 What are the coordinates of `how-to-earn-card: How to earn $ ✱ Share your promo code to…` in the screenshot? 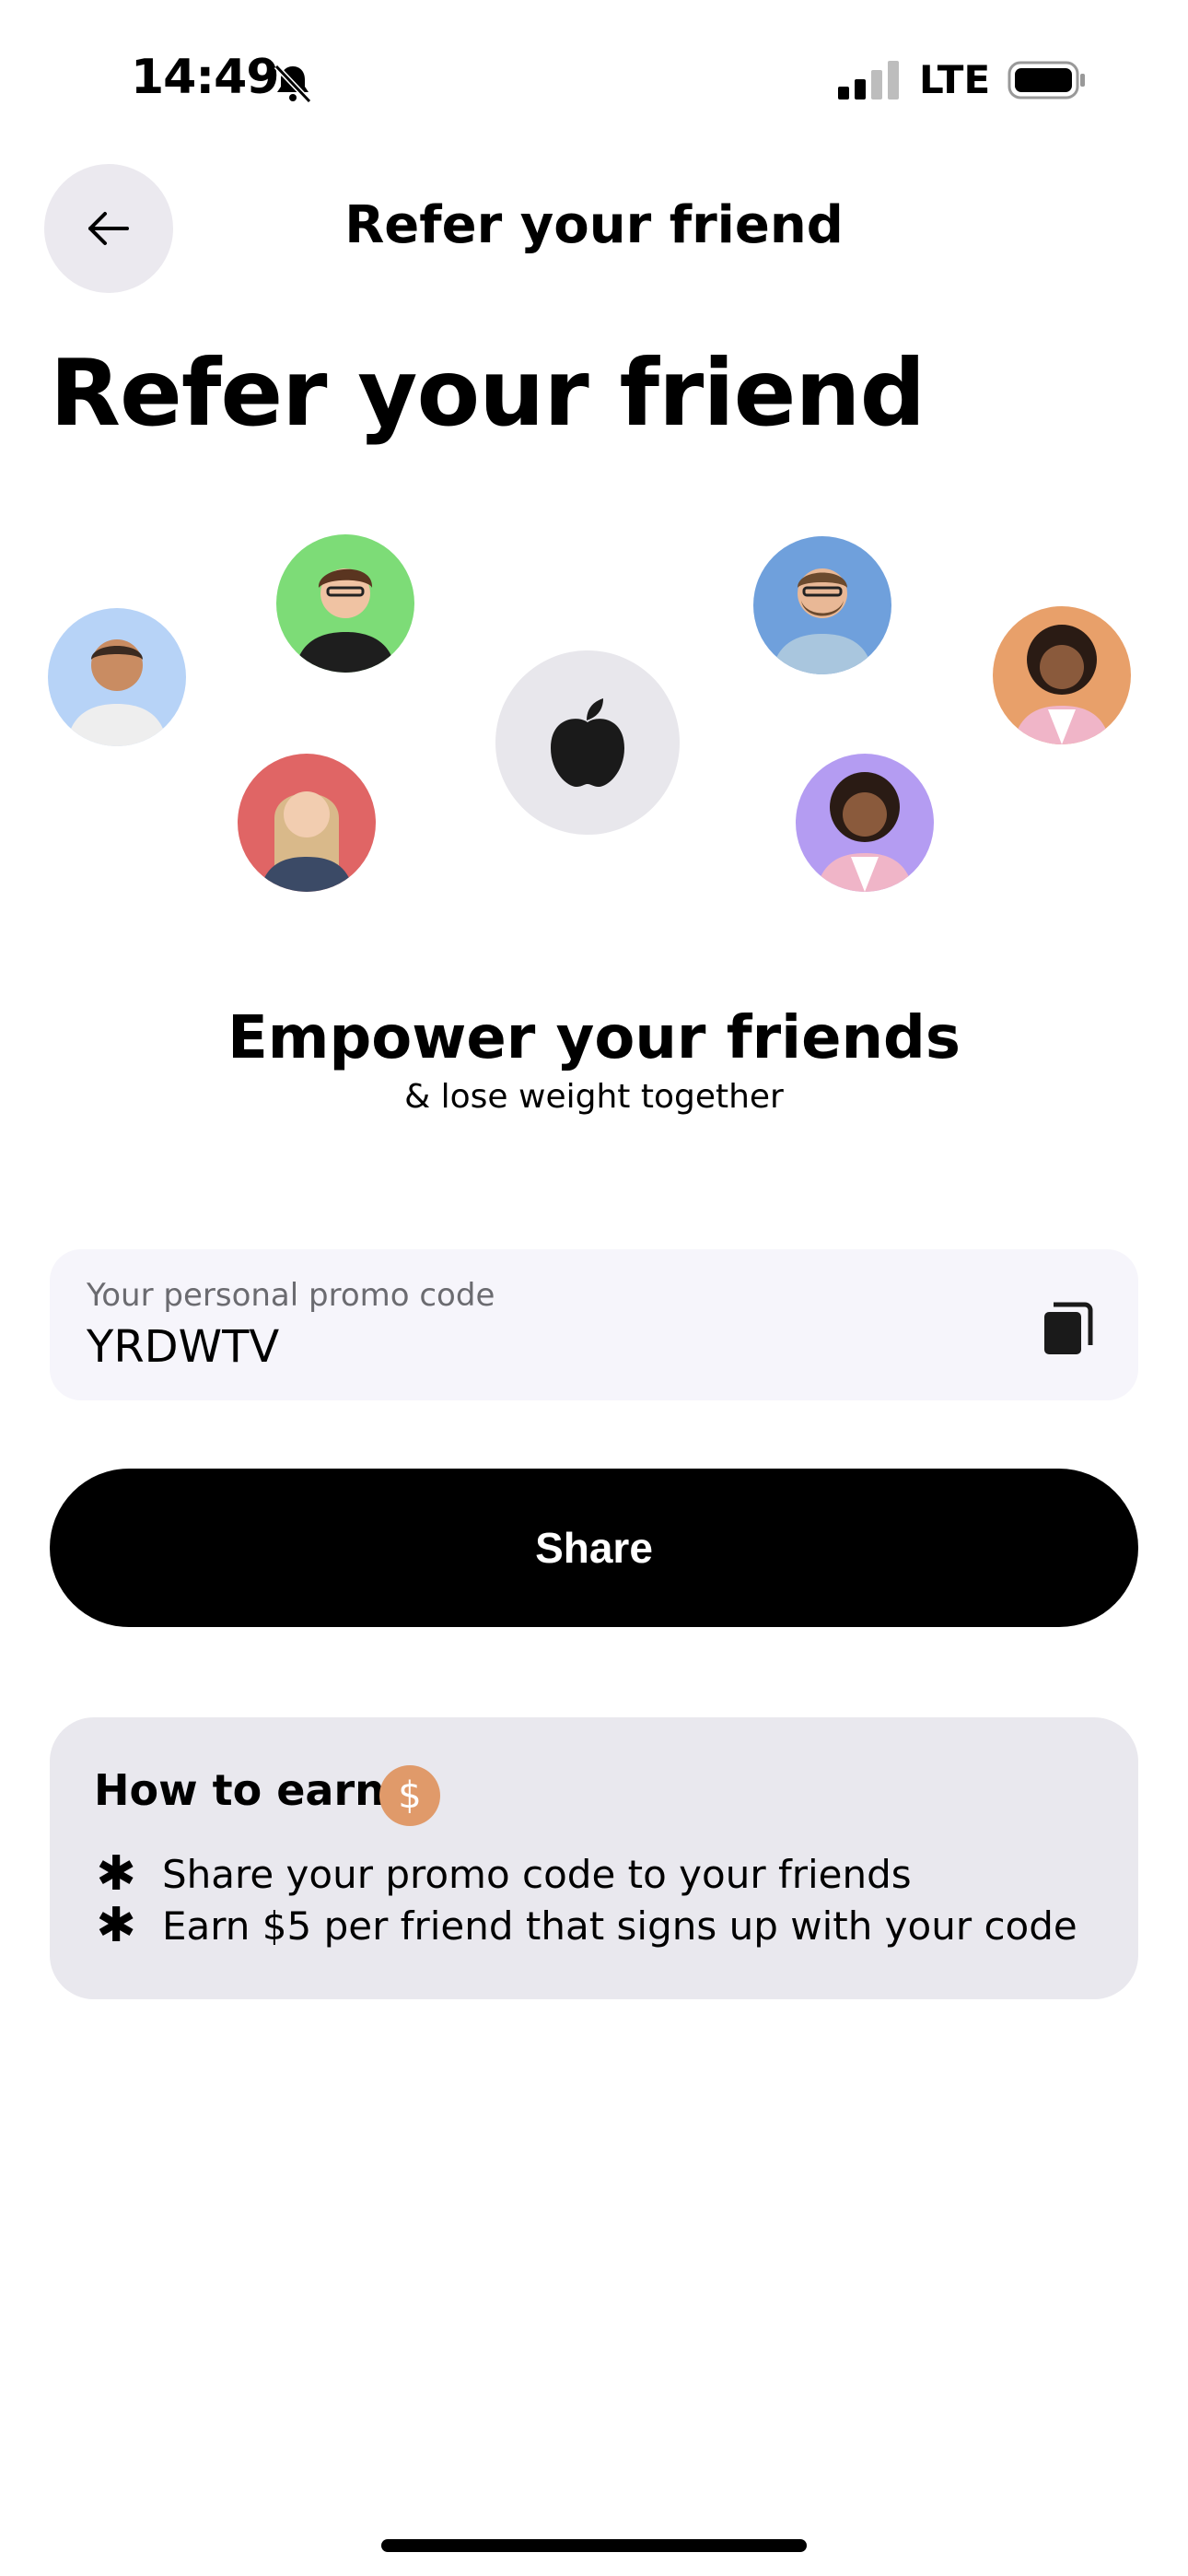 It's located at (594, 1858).